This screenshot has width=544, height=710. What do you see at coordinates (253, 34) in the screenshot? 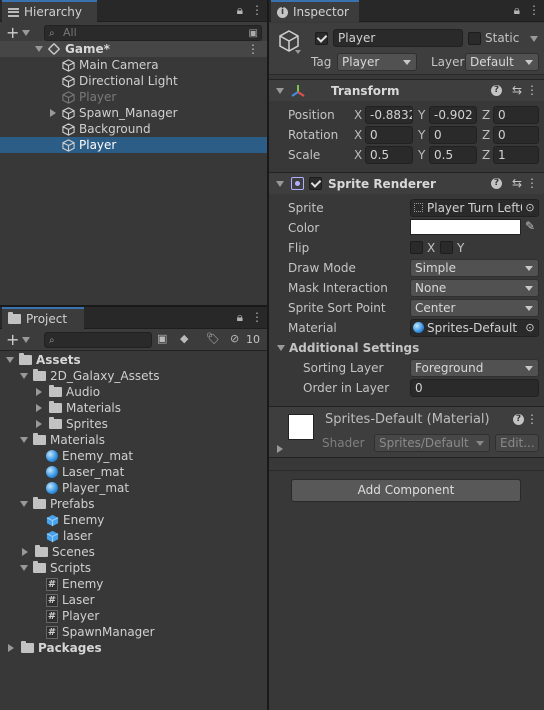
I see `search-options-icon: ▣` at bounding box center [253, 34].